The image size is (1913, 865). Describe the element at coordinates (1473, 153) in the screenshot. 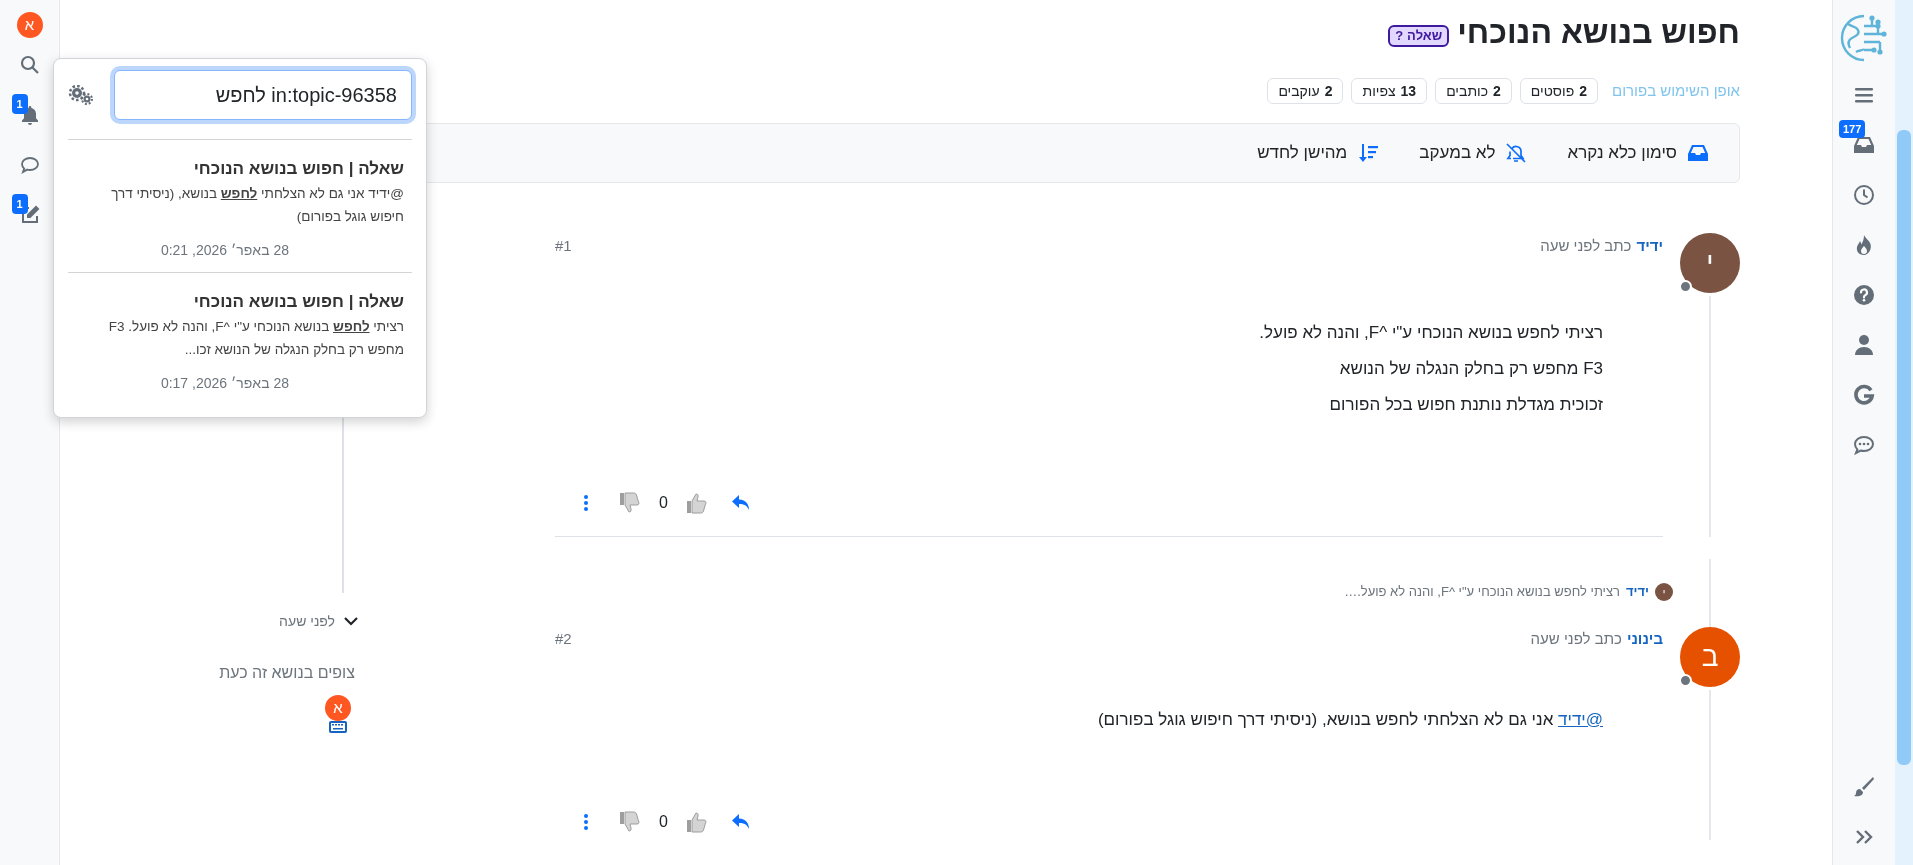

I see `toolbar-button: לא במעקב` at that location.